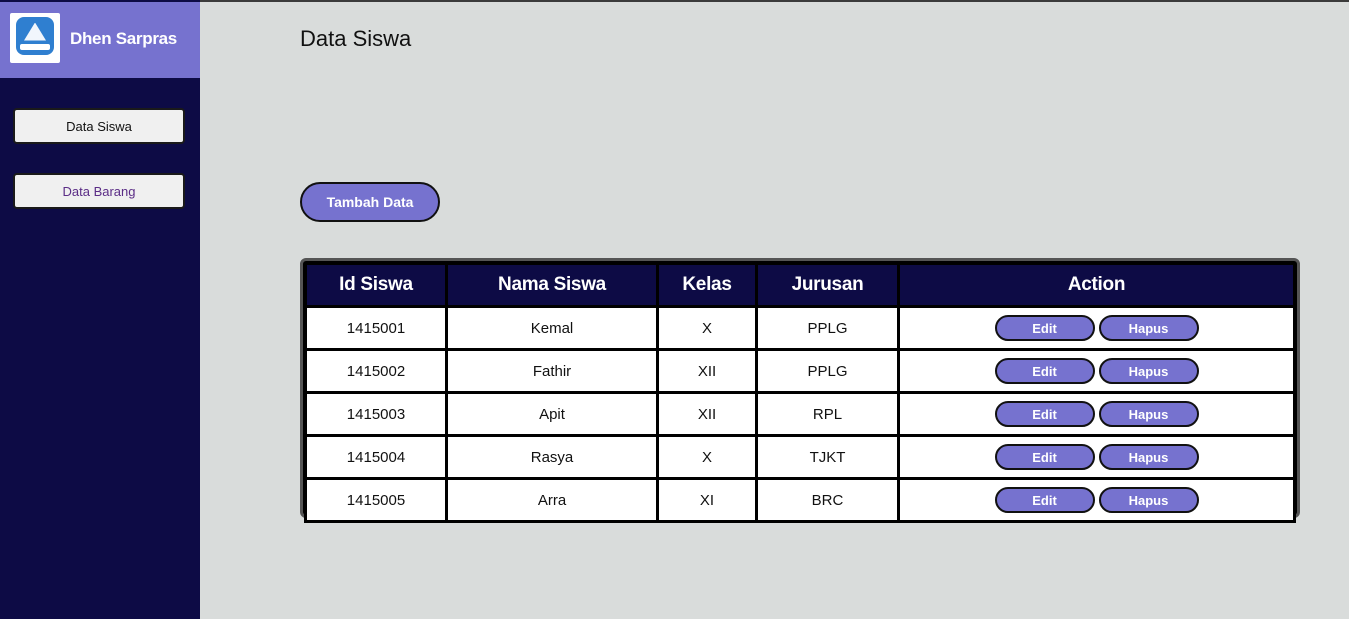 This screenshot has height=619, width=1349. What do you see at coordinates (552, 285) in the screenshot?
I see `column-header-nama: Nama Siswa` at bounding box center [552, 285].